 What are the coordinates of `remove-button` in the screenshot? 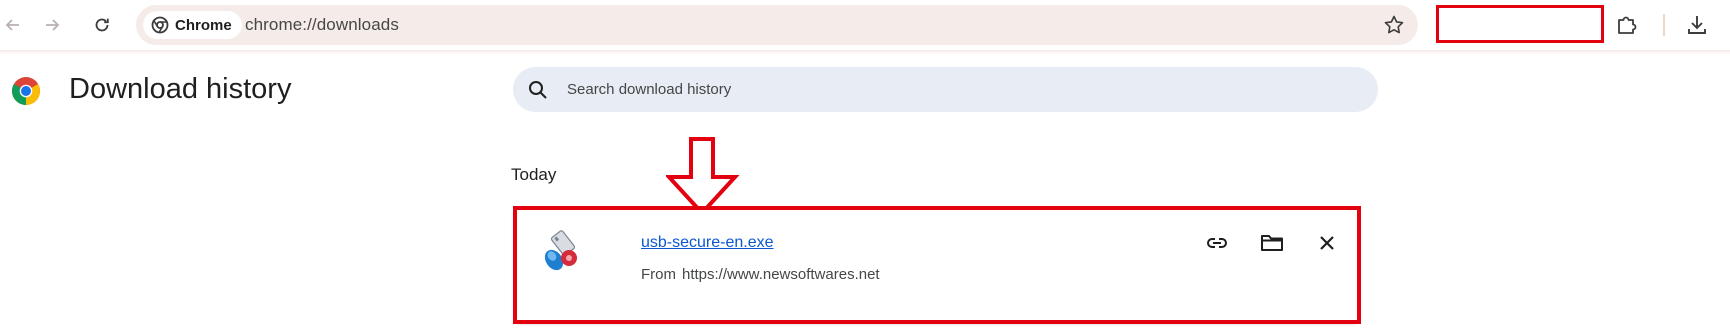 It's located at (1327, 243).